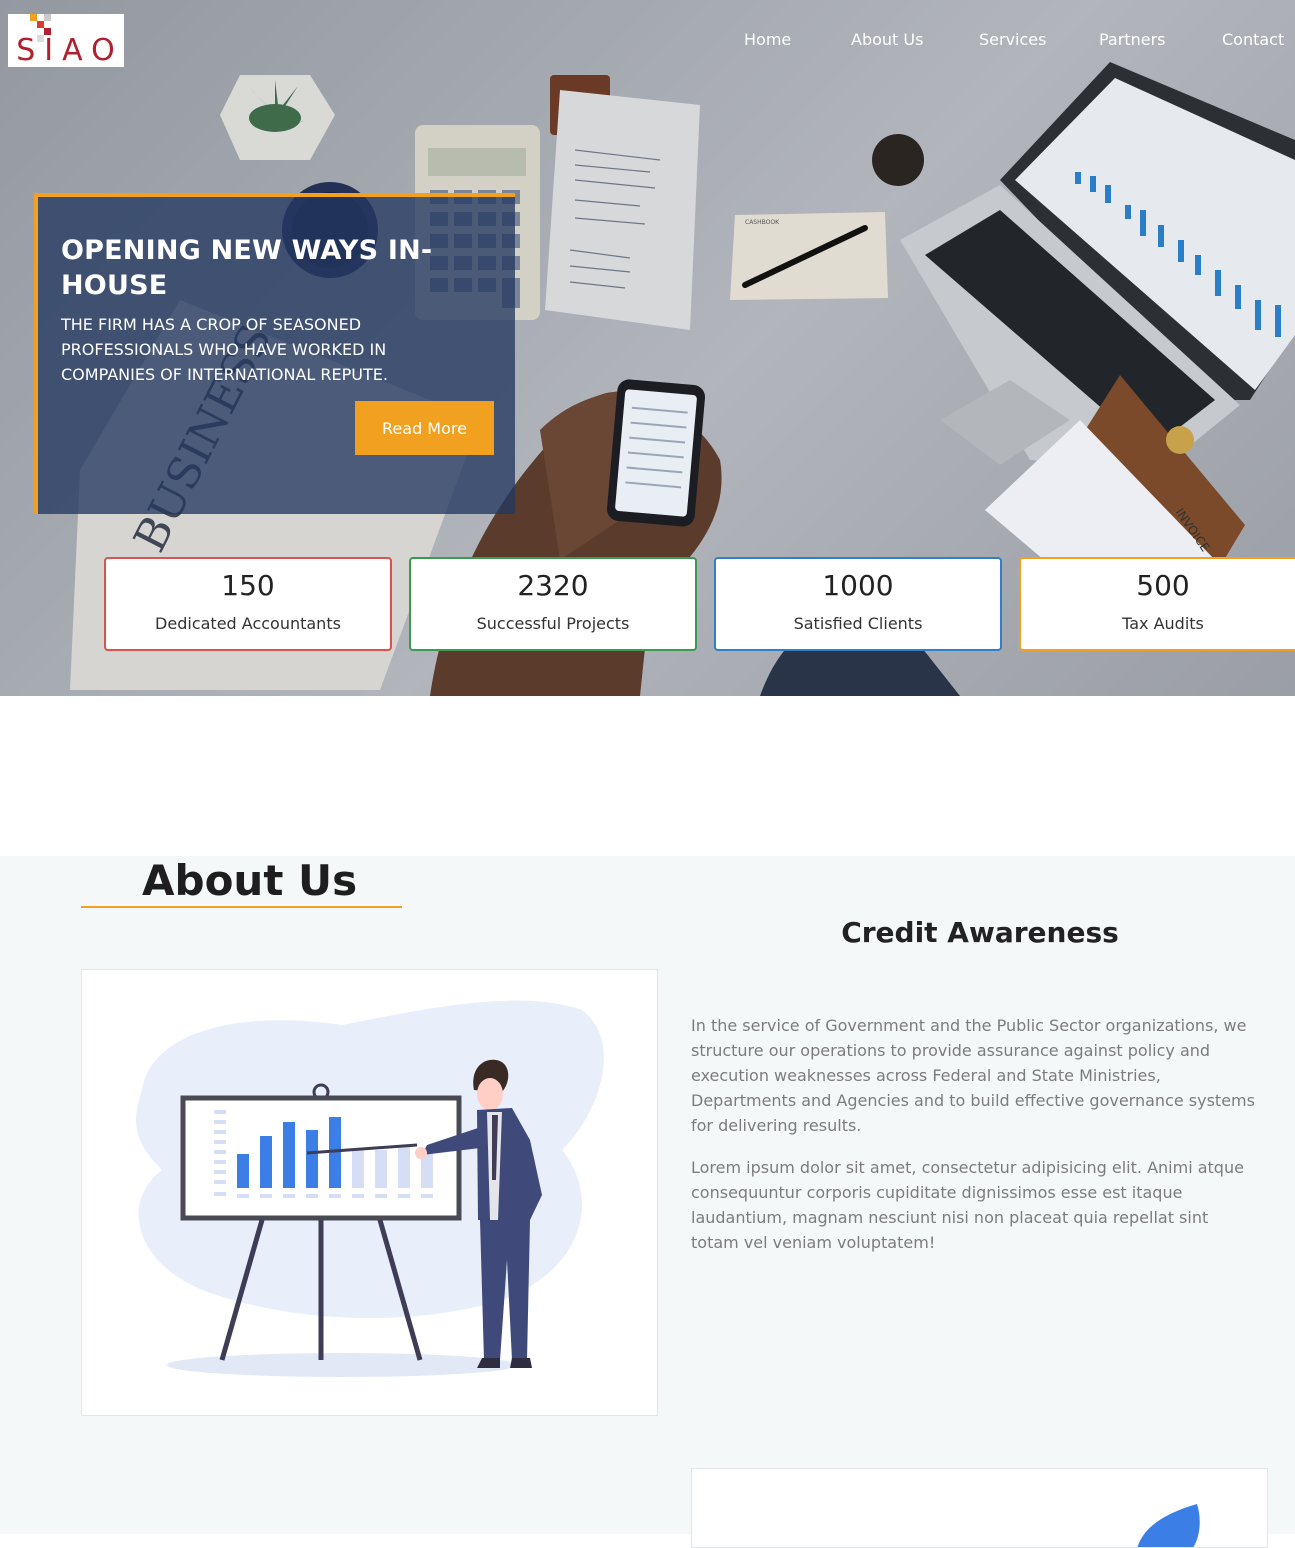 The image size is (1295, 1548). What do you see at coordinates (553, 604) in the screenshot?
I see `stat-card-projects: 2320 Successful Projects` at bounding box center [553, 604].